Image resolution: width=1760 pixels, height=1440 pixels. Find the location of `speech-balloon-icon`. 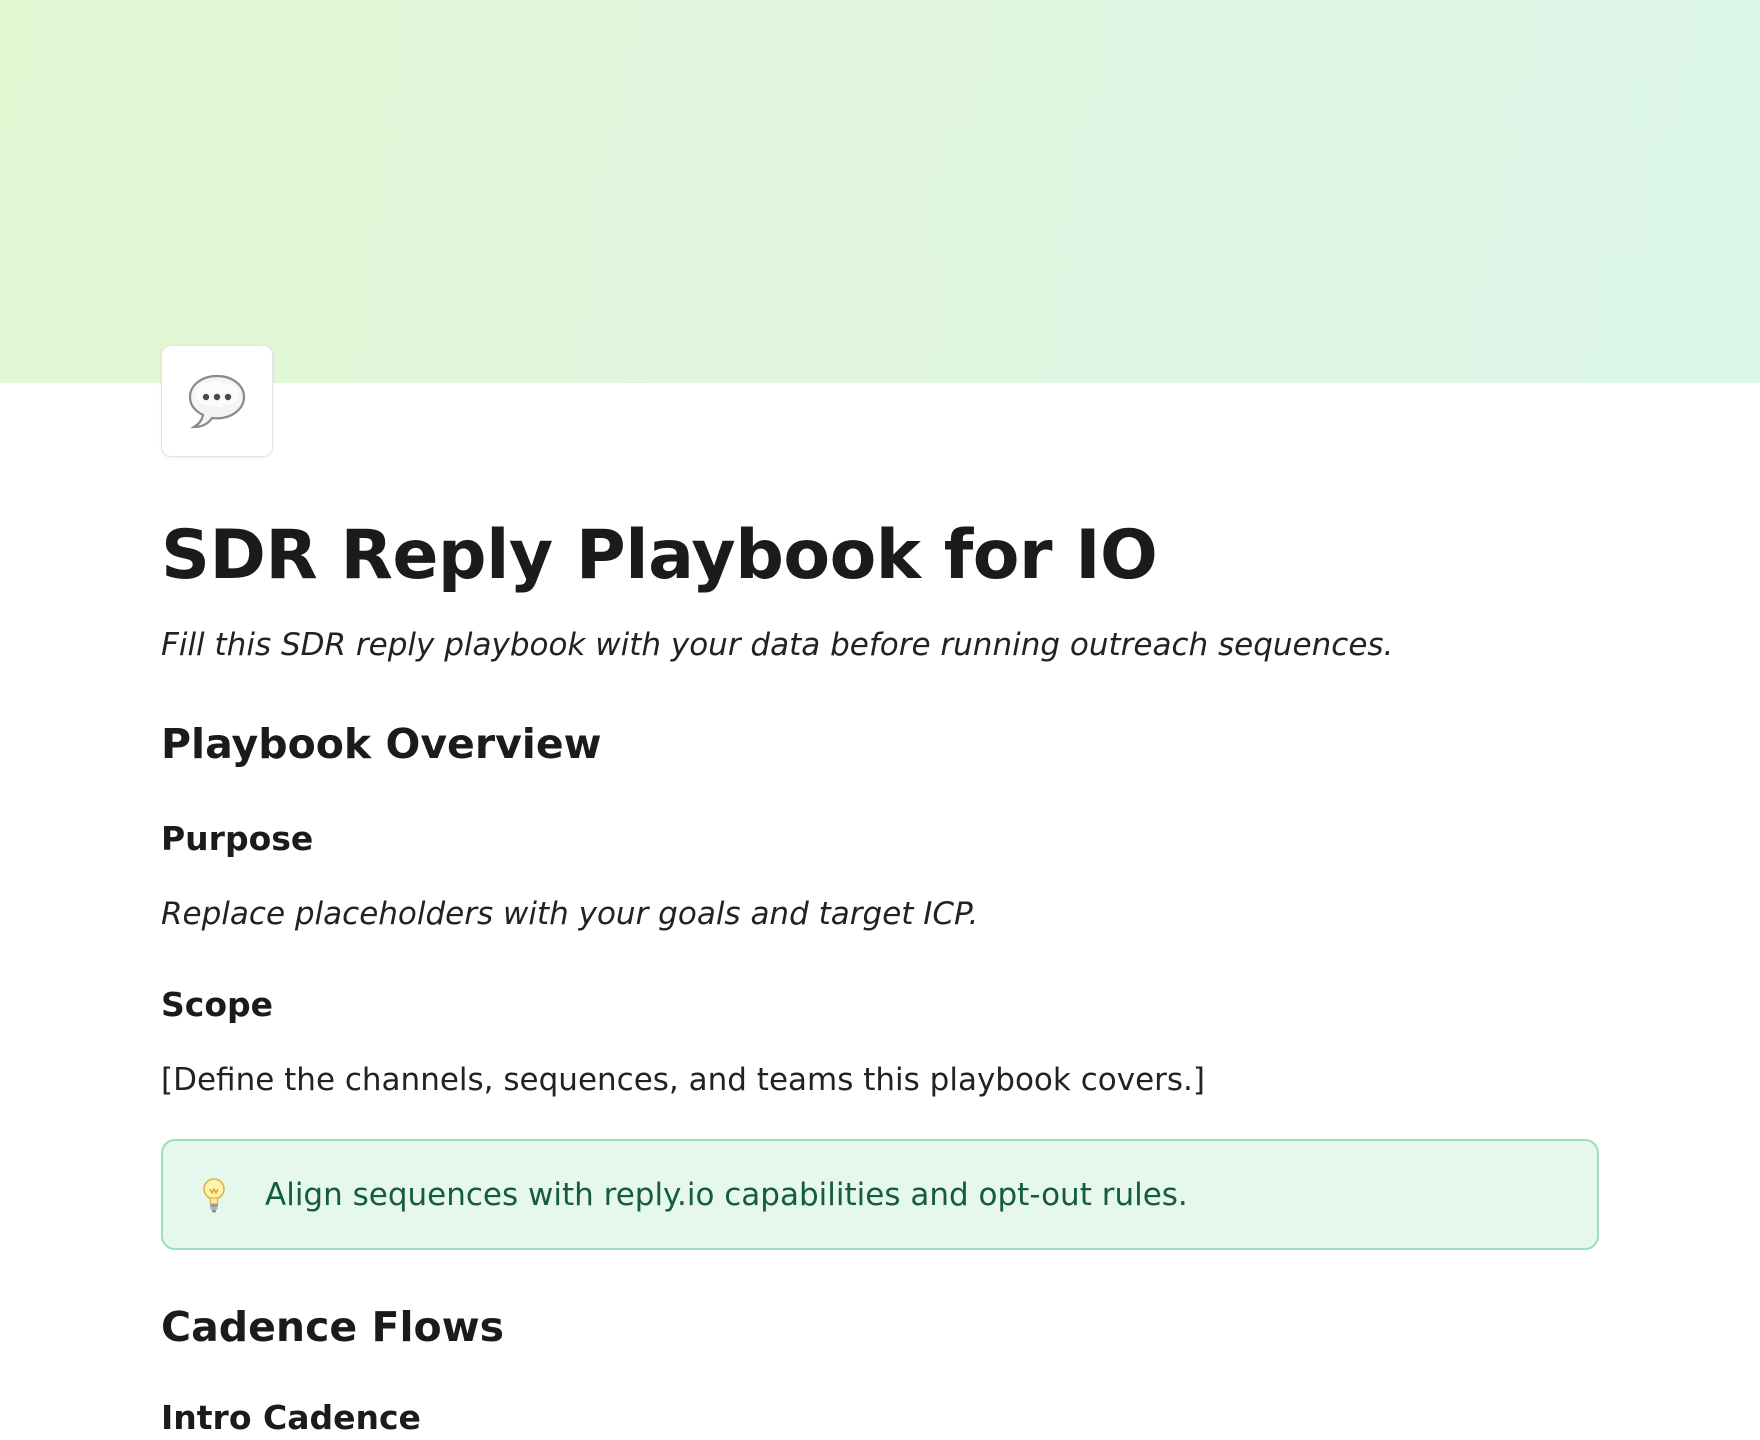

speech-balloon-icon is located at coordinates (217, 401).